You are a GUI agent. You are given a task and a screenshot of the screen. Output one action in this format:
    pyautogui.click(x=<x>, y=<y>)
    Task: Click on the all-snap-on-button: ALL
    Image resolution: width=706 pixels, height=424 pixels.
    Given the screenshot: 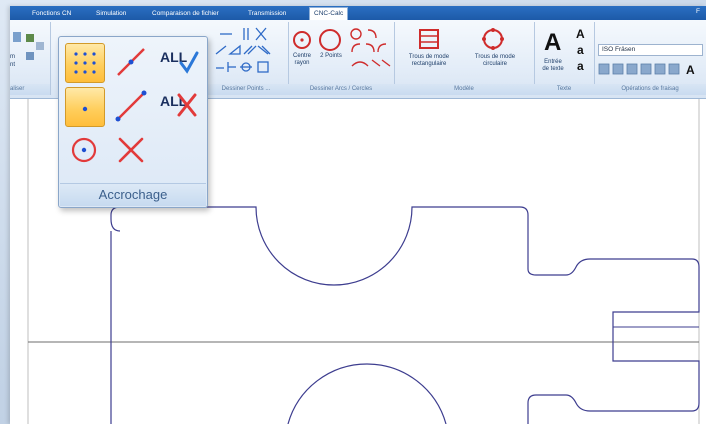 What is the action you would take?
    pyautogui.click(x=179, y=62)
    